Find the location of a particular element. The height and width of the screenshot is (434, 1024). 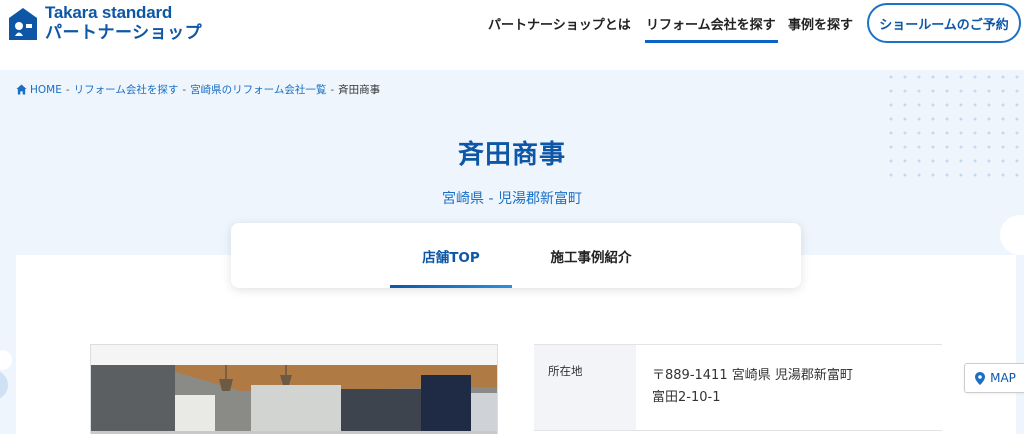

breadcrumb: HOME - リフォーム会社を探す - 宮崎県のリフォーム会社一覧 - 斉田商事 is located at coordinates (198, 89).